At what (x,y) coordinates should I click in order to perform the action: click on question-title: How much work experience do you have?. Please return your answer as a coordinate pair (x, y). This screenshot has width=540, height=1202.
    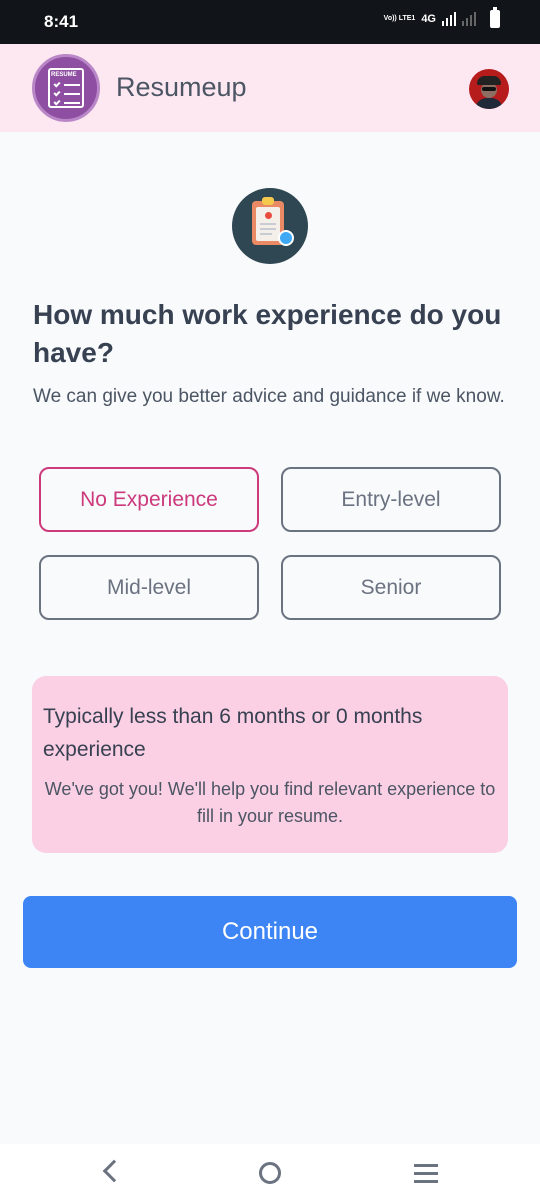
    Looking at the image, I should click on (267, 333).